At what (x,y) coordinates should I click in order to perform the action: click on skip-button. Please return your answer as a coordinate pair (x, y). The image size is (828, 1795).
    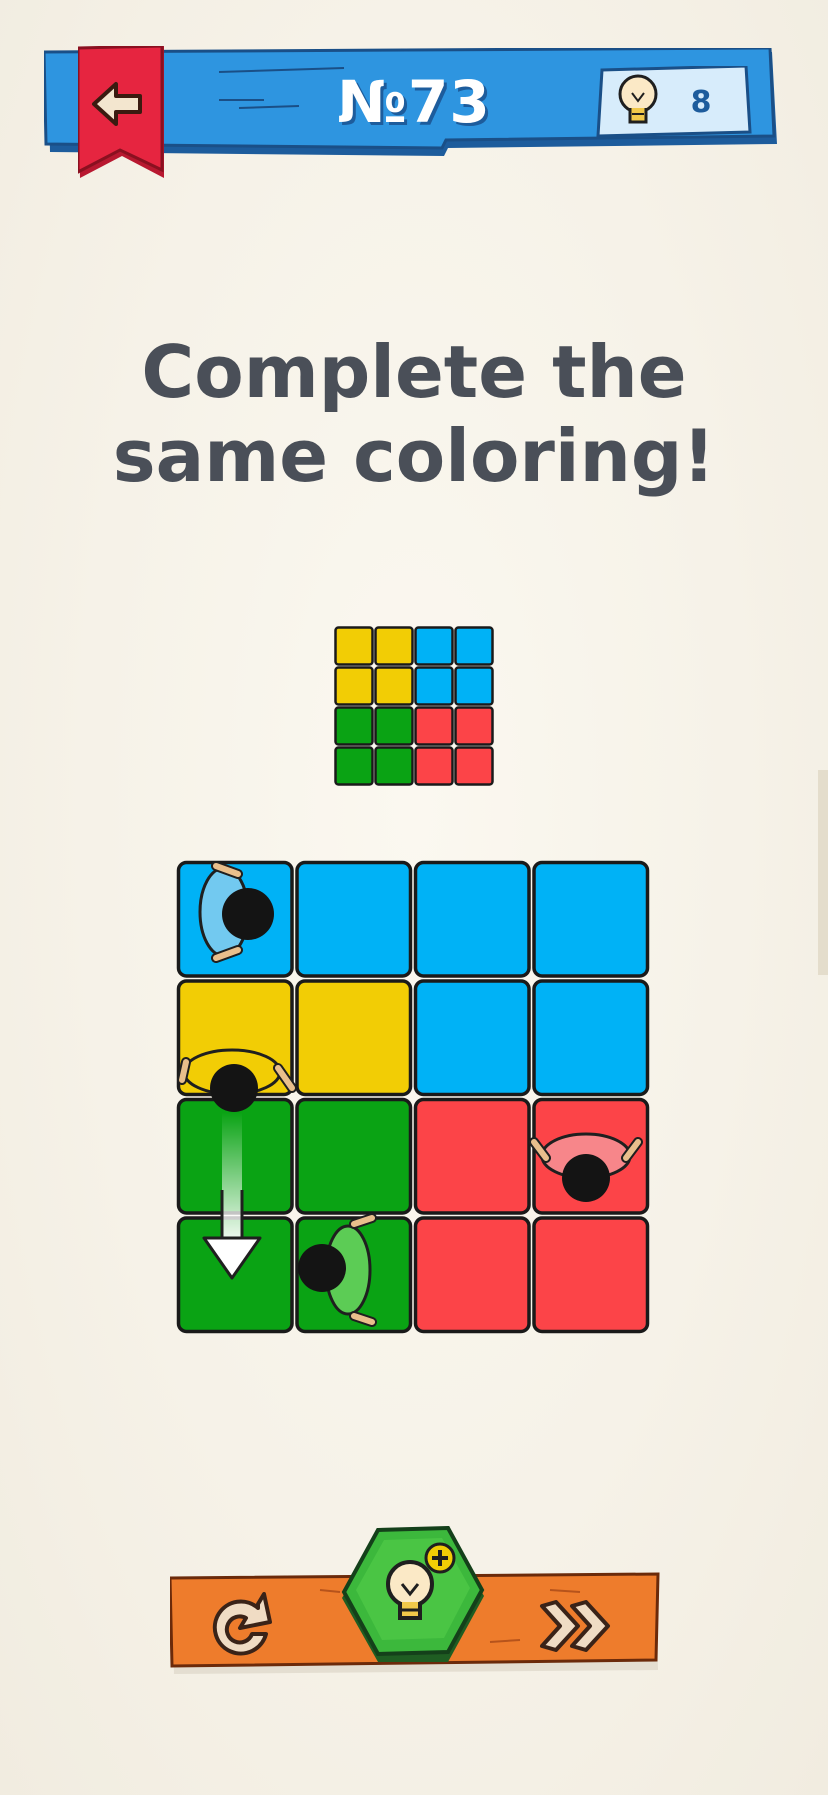
    Looking at the image, I should click on (582, 1628).